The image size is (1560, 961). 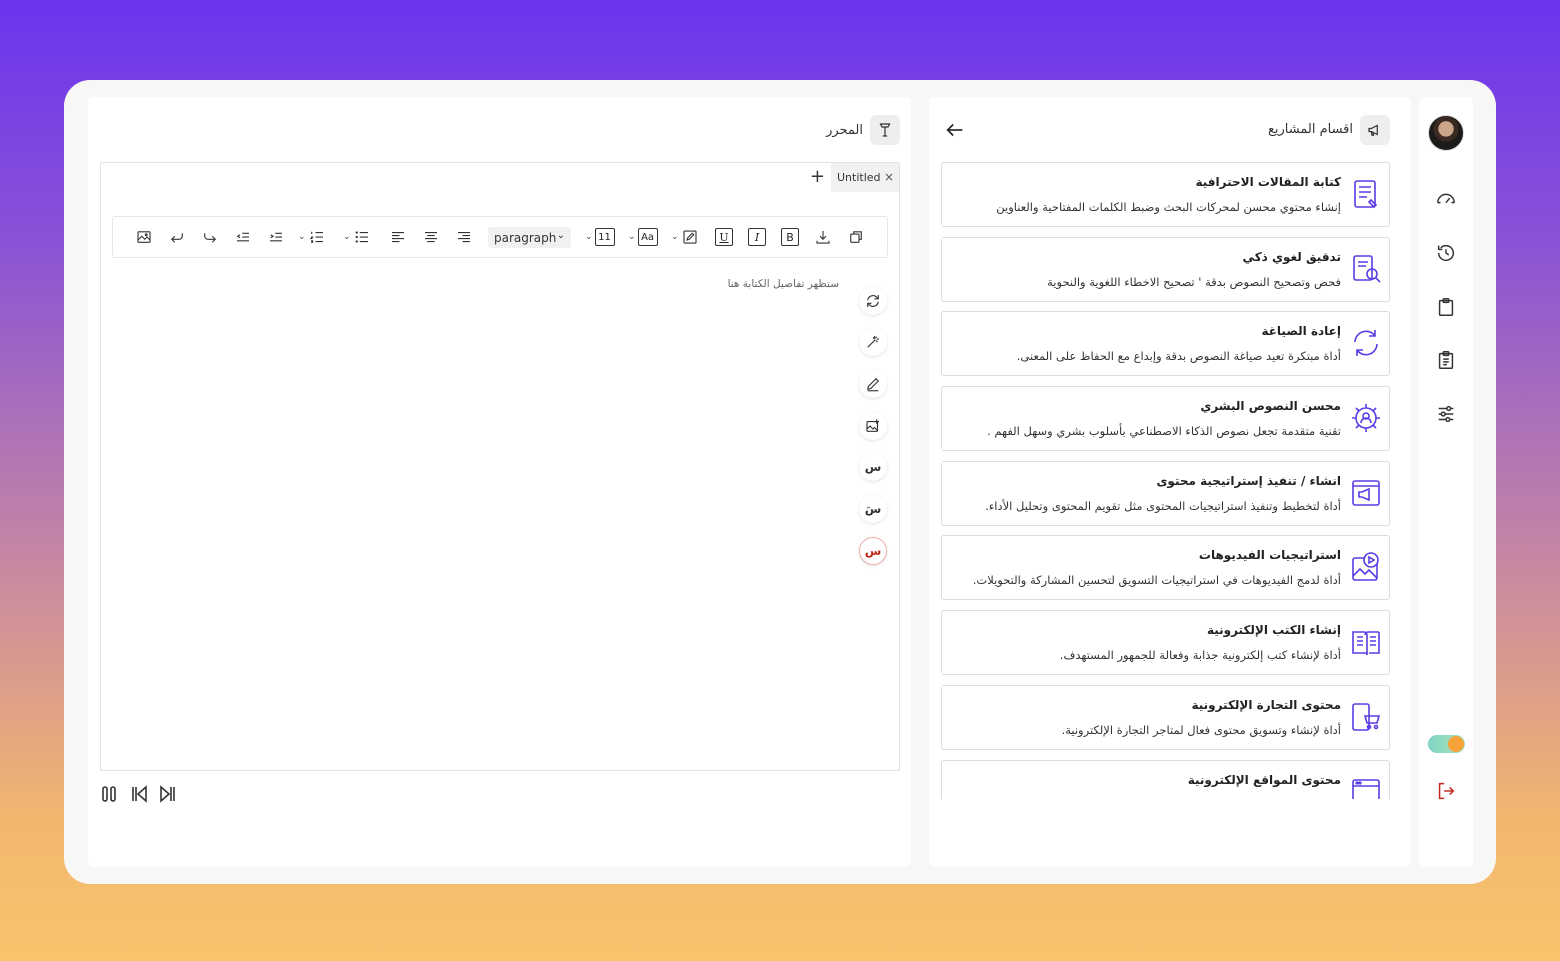 I want to click on playback-controls, so click(x=145, y=794).